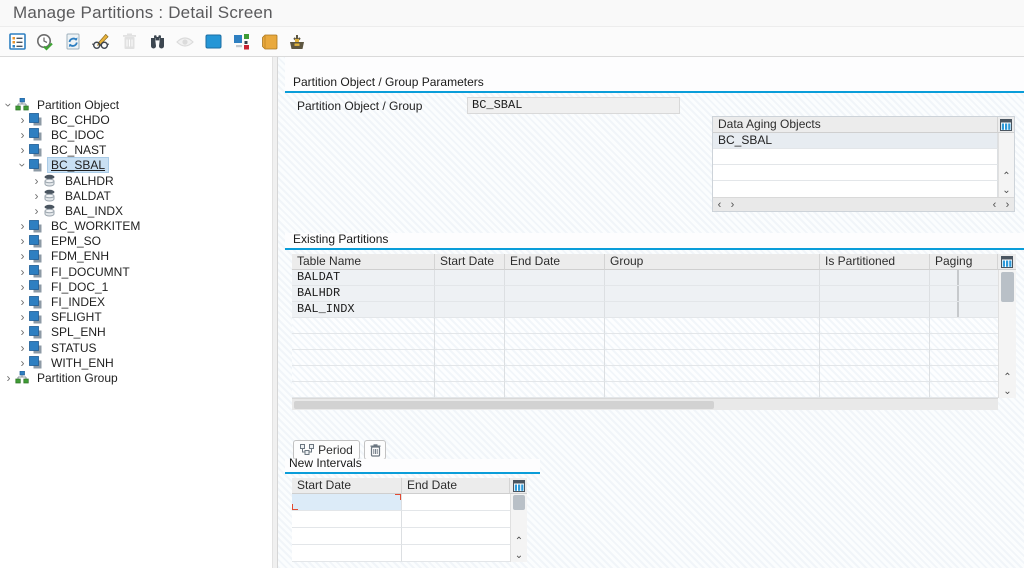  Describe the element at coordinates (136, 226) in the screenshot. I see `tree-item-bc-workitem: › BC_WORKITEM` at that location.